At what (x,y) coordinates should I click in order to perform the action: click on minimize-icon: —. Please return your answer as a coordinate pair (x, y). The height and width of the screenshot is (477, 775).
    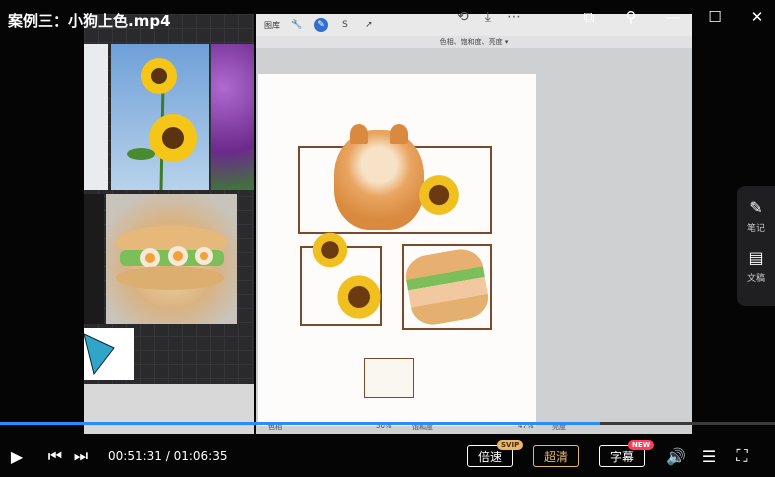
    Looking at the image, I should click on (673, 17).